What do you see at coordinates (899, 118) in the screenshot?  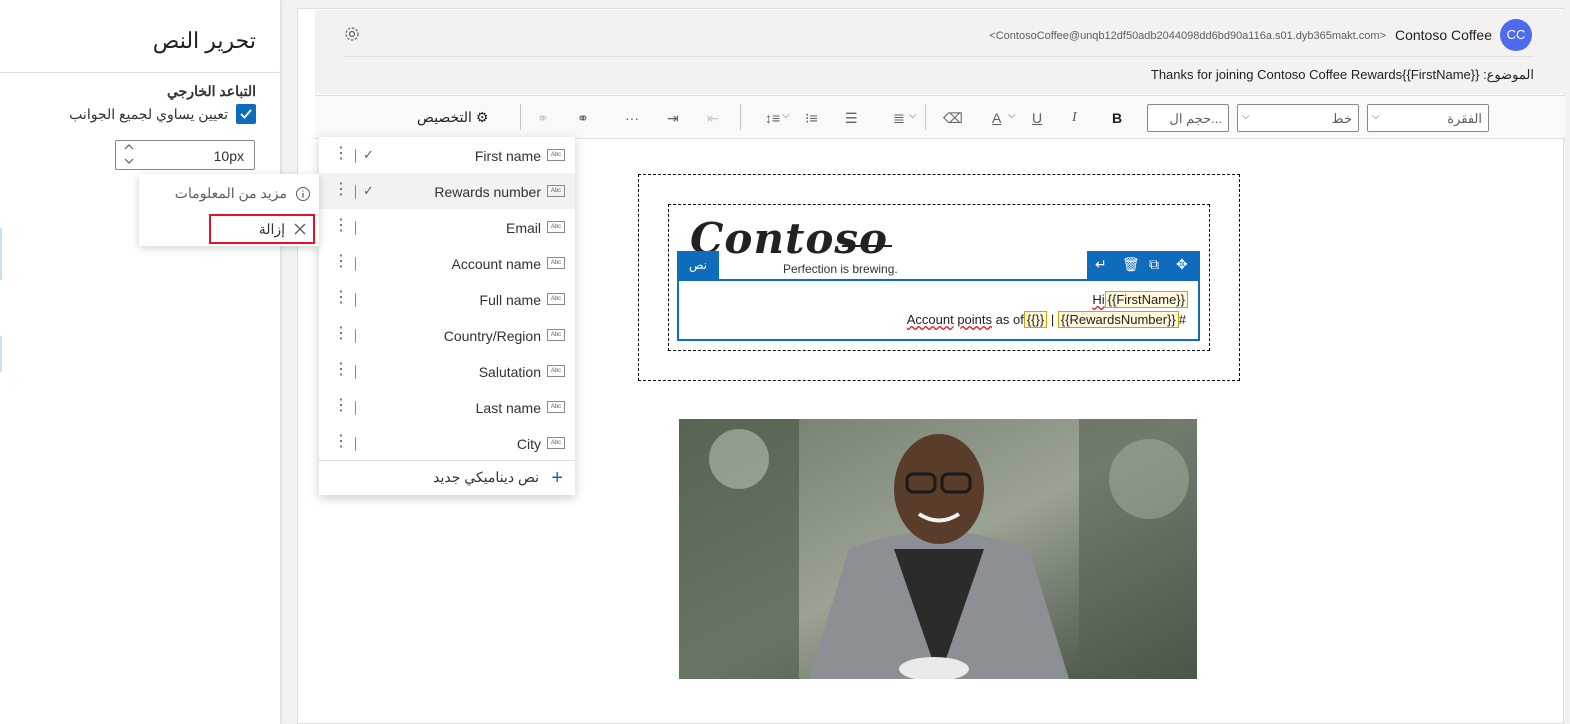 I see `align-icon: ≣` at bounding box center [899, 118].